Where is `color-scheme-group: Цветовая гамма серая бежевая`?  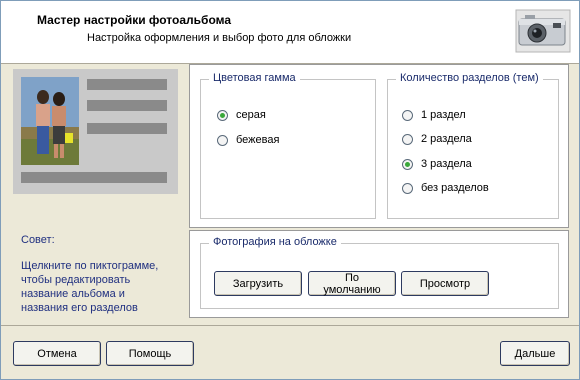 color-scheme-group: Цветовая гамма серая бежевая is located at coordinates (288, 145).